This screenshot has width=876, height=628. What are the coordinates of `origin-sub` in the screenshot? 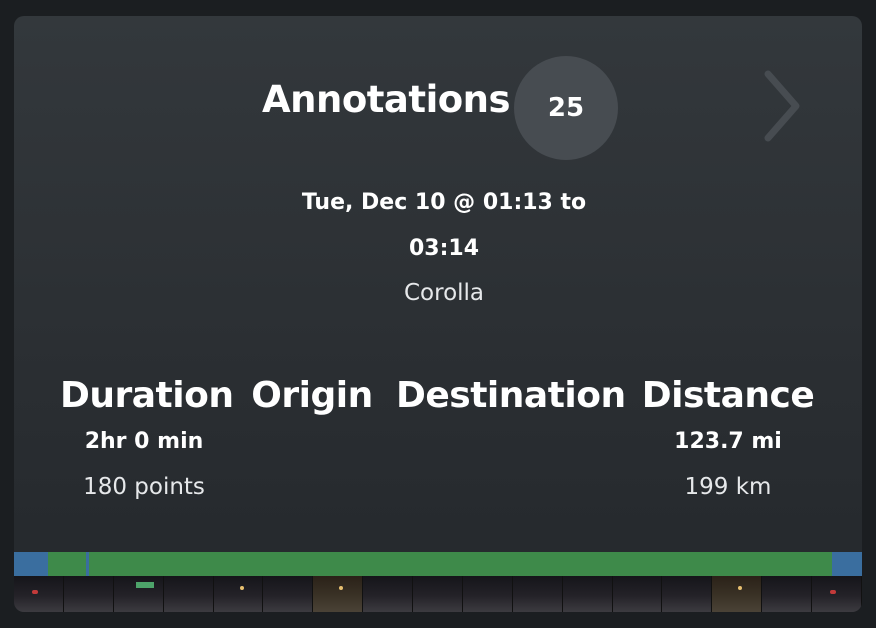 It's located at (312, 487).